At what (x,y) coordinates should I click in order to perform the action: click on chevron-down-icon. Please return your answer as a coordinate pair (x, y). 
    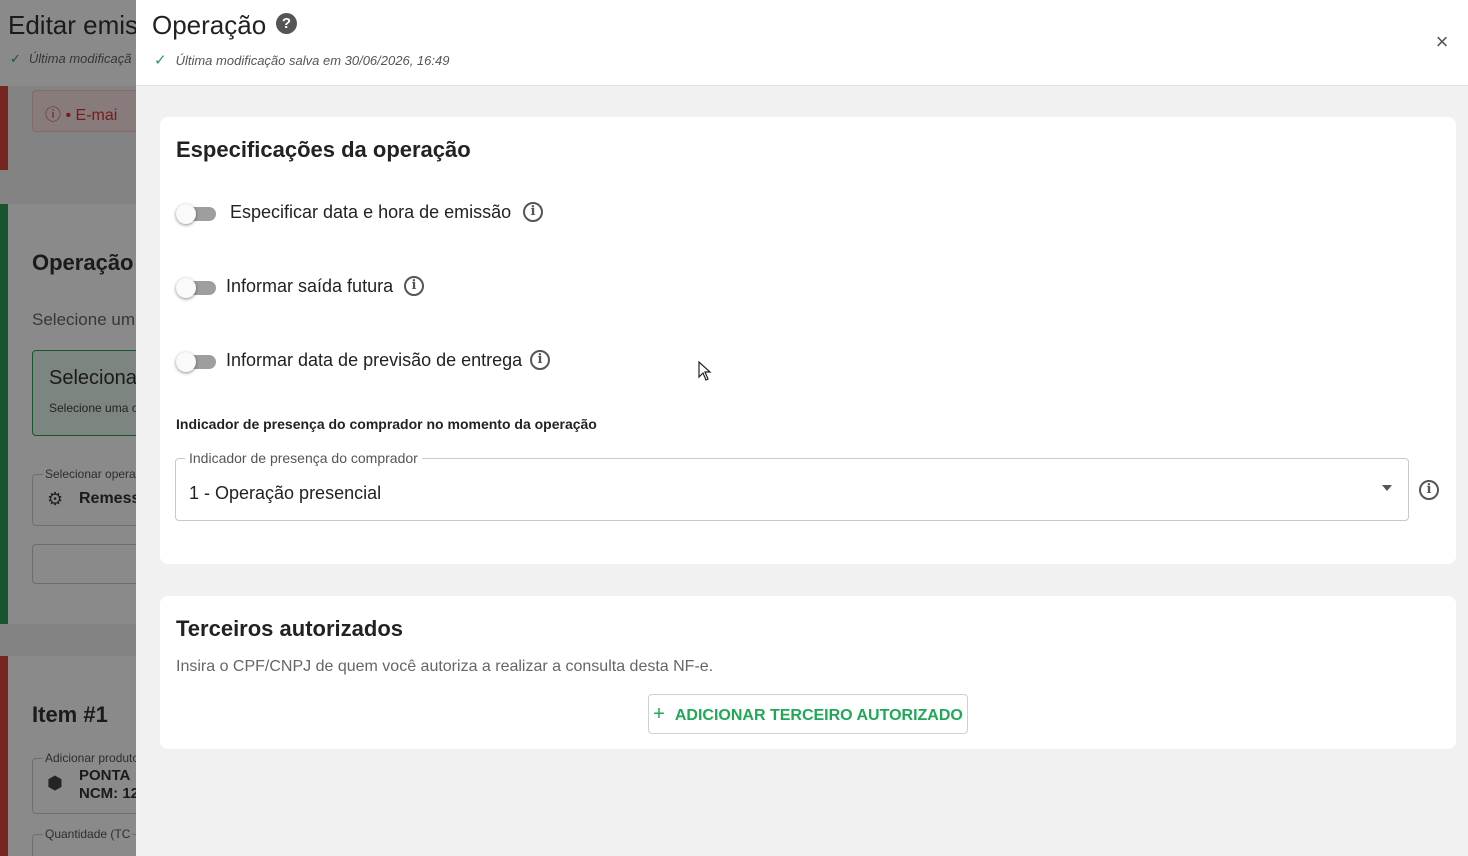
    Looking at the image, I should click on (1387, 488).